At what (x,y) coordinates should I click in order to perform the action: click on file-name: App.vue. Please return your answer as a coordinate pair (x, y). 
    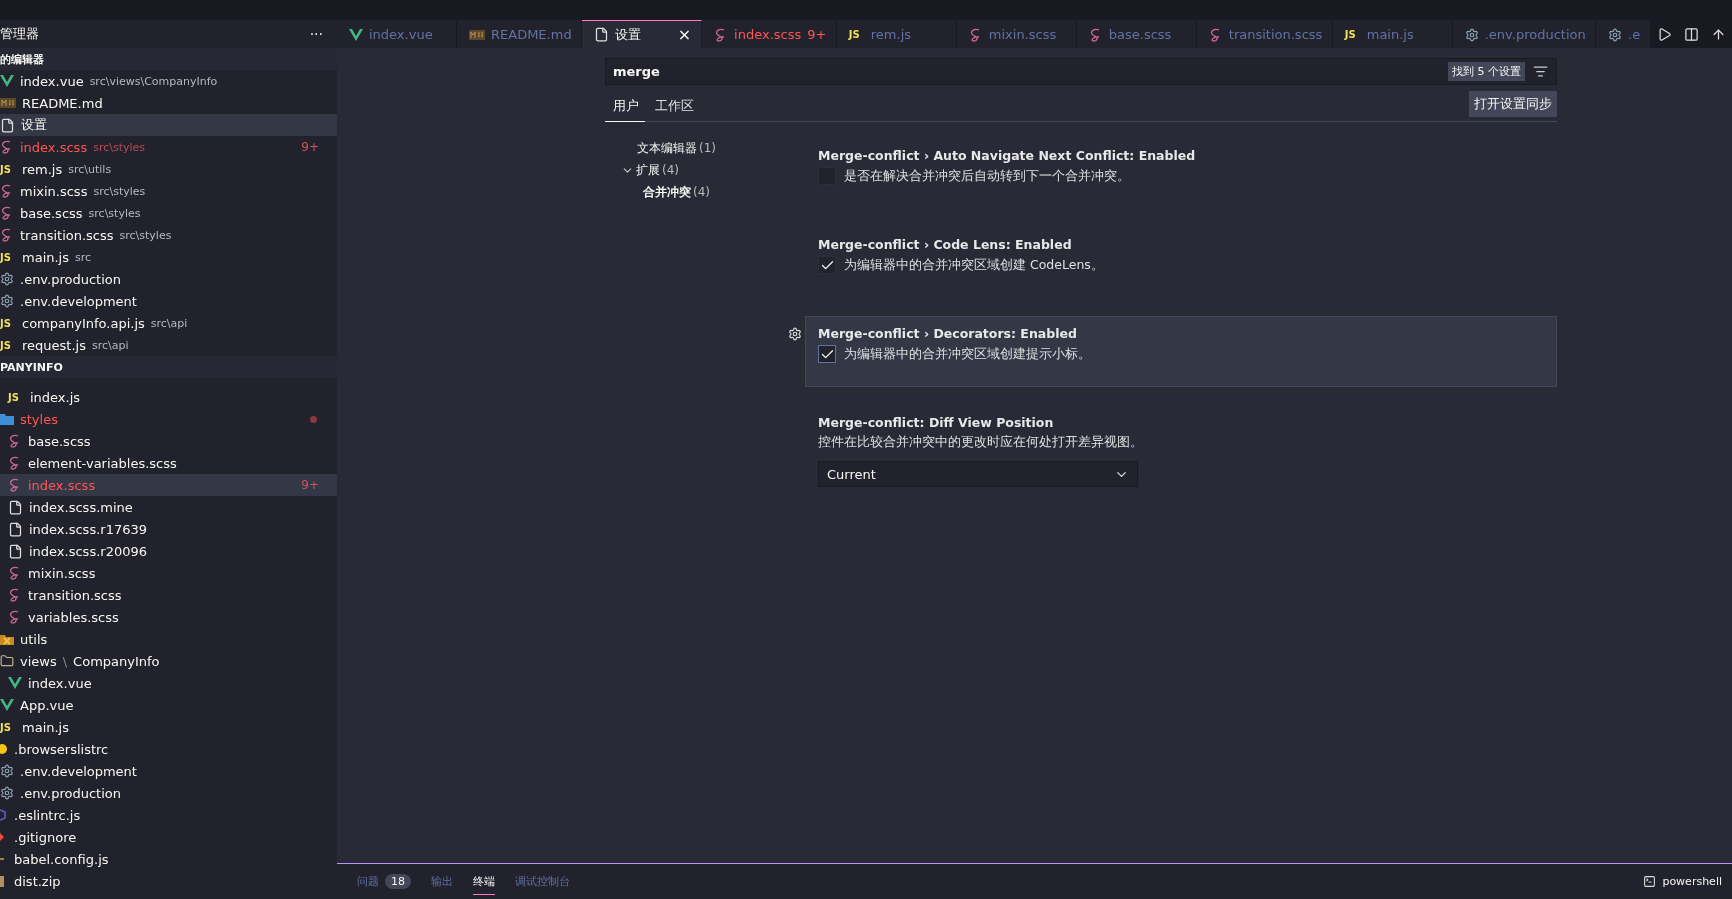
    Looking at the image, I should click on (47, 705).